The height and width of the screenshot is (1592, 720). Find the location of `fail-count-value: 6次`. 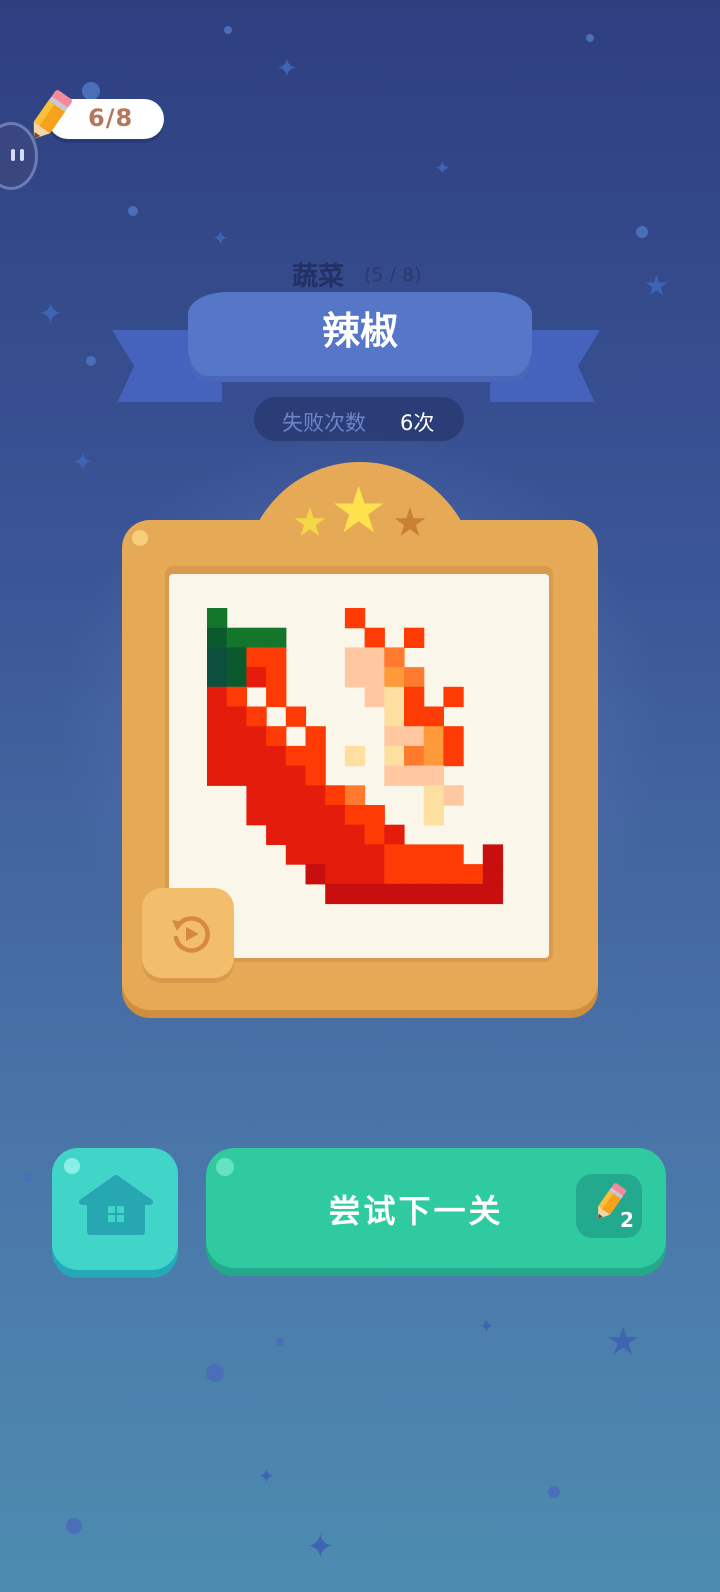

fail-count-value: 6次 is located at coordinates (417, 423).